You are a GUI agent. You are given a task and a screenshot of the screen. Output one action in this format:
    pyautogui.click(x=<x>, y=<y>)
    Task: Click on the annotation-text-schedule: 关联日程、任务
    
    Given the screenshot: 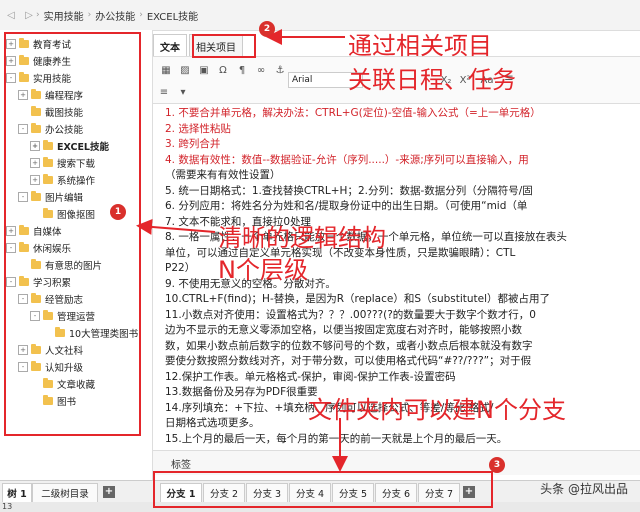 What is the action you would take?
    pyautogui.click(x=432, y=80)
    